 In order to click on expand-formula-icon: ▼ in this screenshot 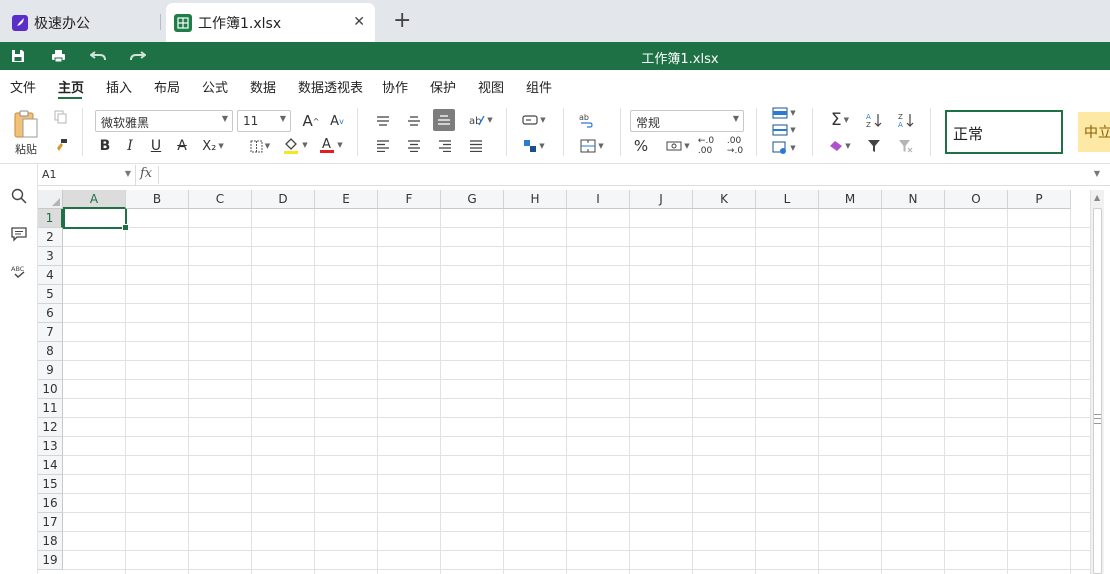, I will do `click(1097, 173)`.